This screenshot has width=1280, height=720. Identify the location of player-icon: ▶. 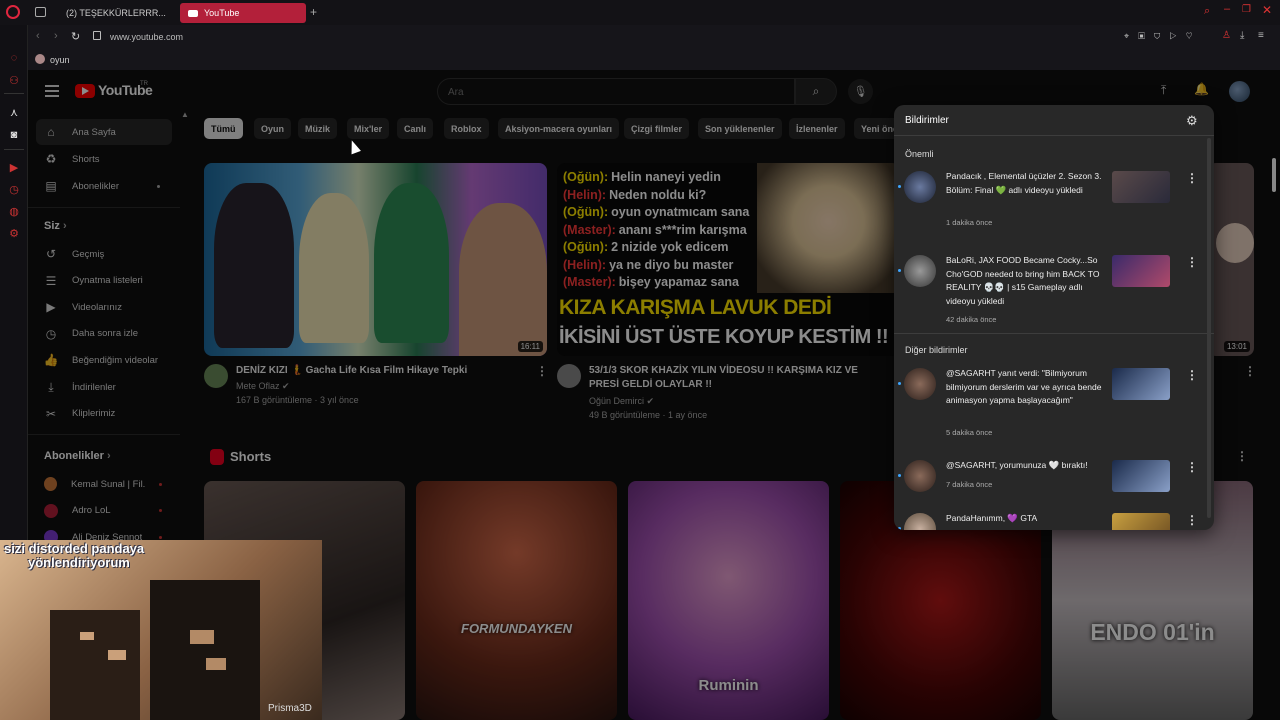
(14, 167).